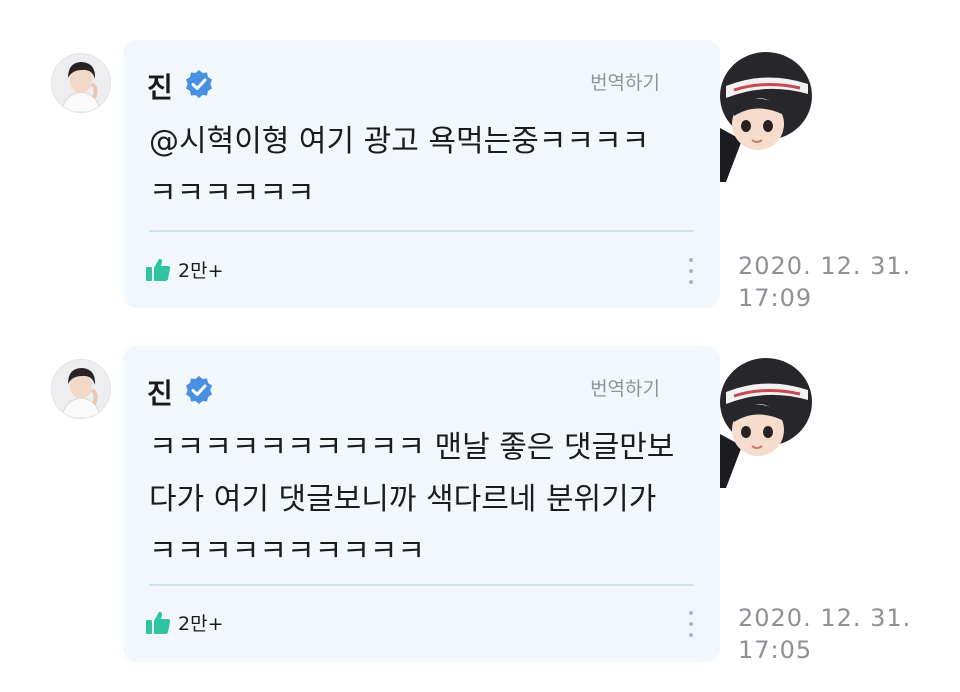  What do you see at coordinates (775, 298) in the screenshot?
I see `timestamp-time: 17:09` at bounding box center [775, 298].